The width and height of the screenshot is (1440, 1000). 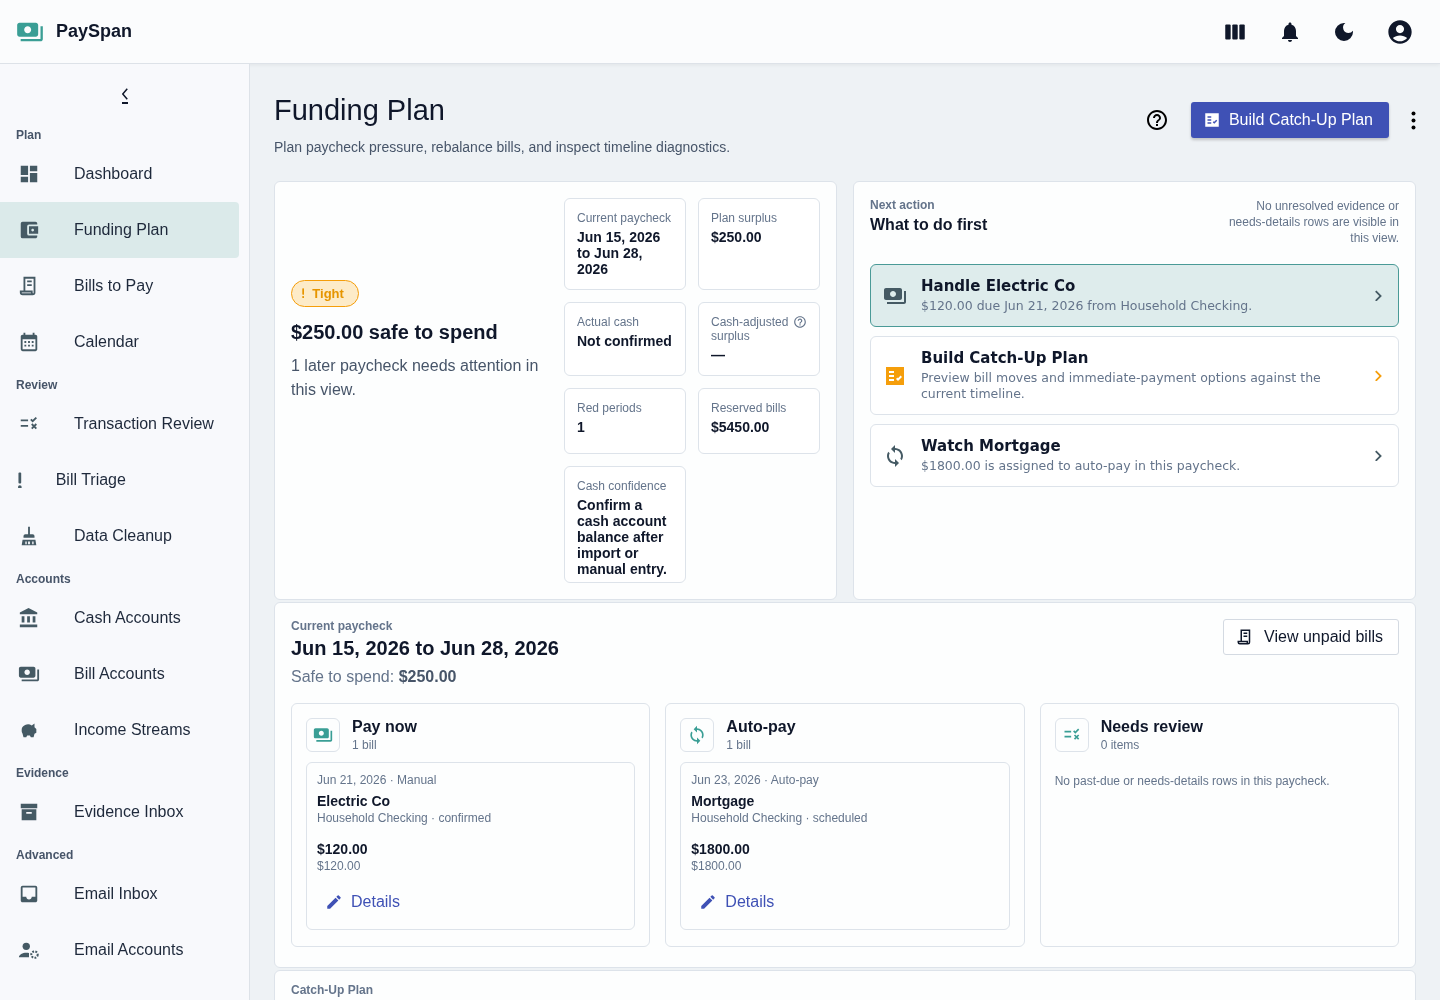 I want to click on section-label: Evidence, so click(x=42, y=773).